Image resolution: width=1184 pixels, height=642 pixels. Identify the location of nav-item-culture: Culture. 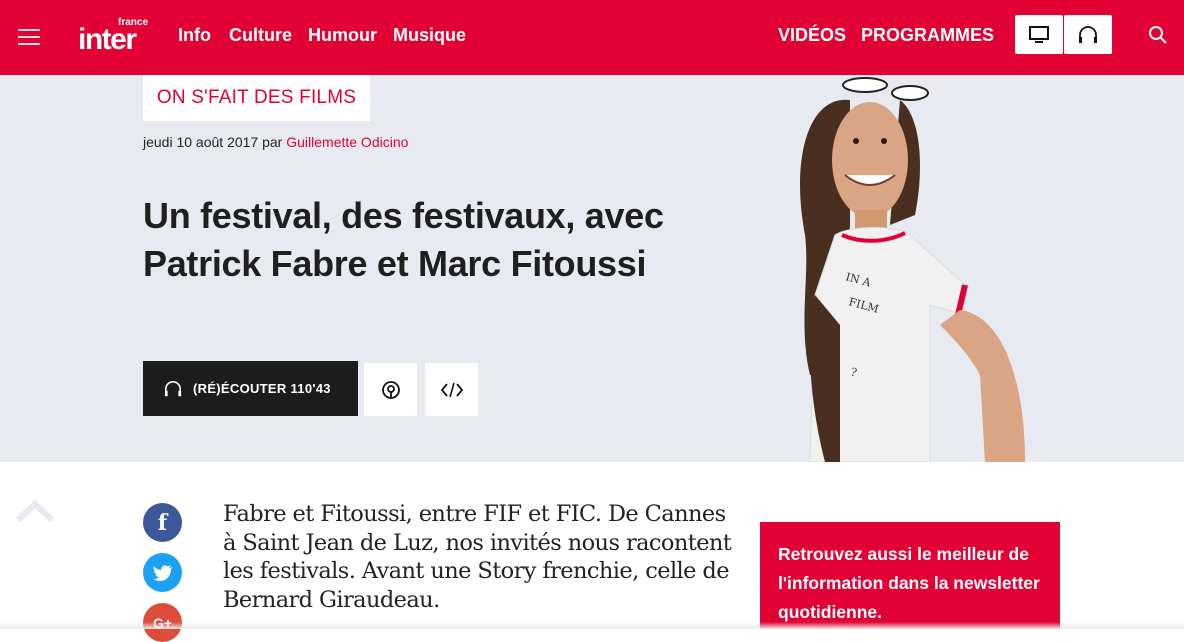
(260, 35).